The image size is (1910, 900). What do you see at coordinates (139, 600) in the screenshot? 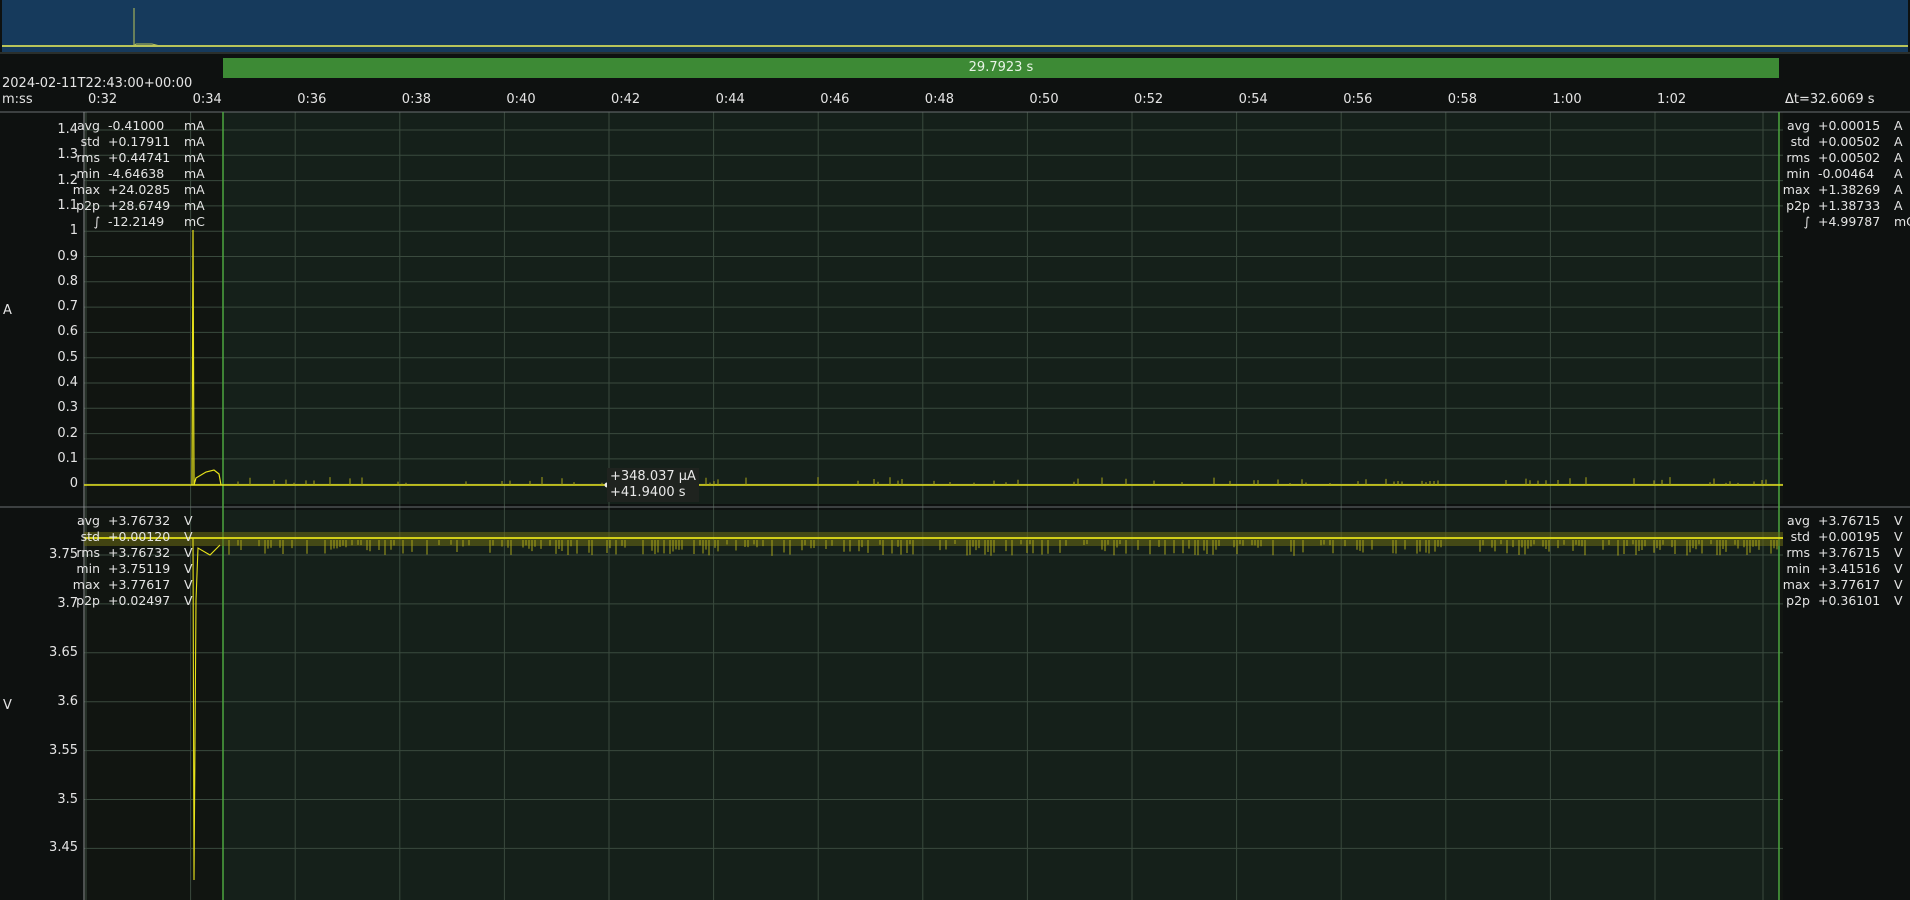
I see `stat-value: +0.02497` at bounding box center [139, 600].